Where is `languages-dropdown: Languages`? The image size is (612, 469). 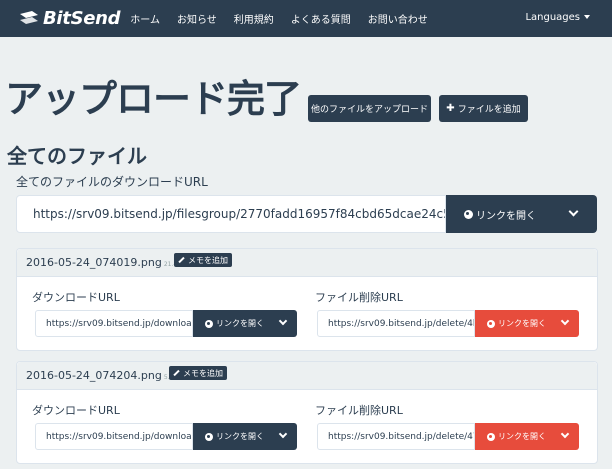 languages-dropdown: Languages is located at coordinates (557, 17).